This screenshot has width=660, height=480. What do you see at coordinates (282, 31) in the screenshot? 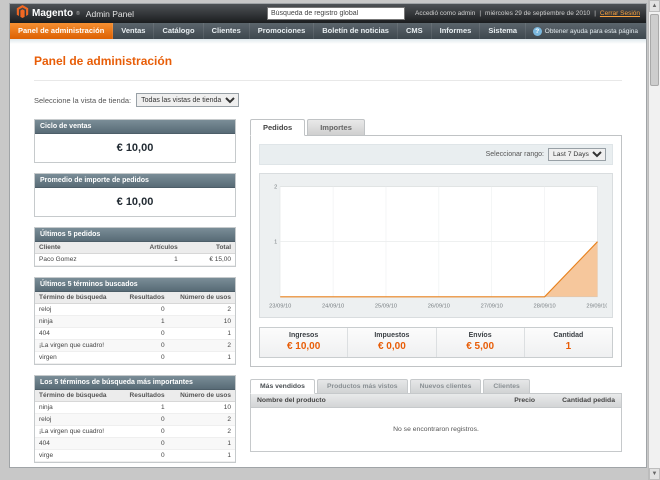
I see `nav-item: Promociones` at bounding box center [282, 31].